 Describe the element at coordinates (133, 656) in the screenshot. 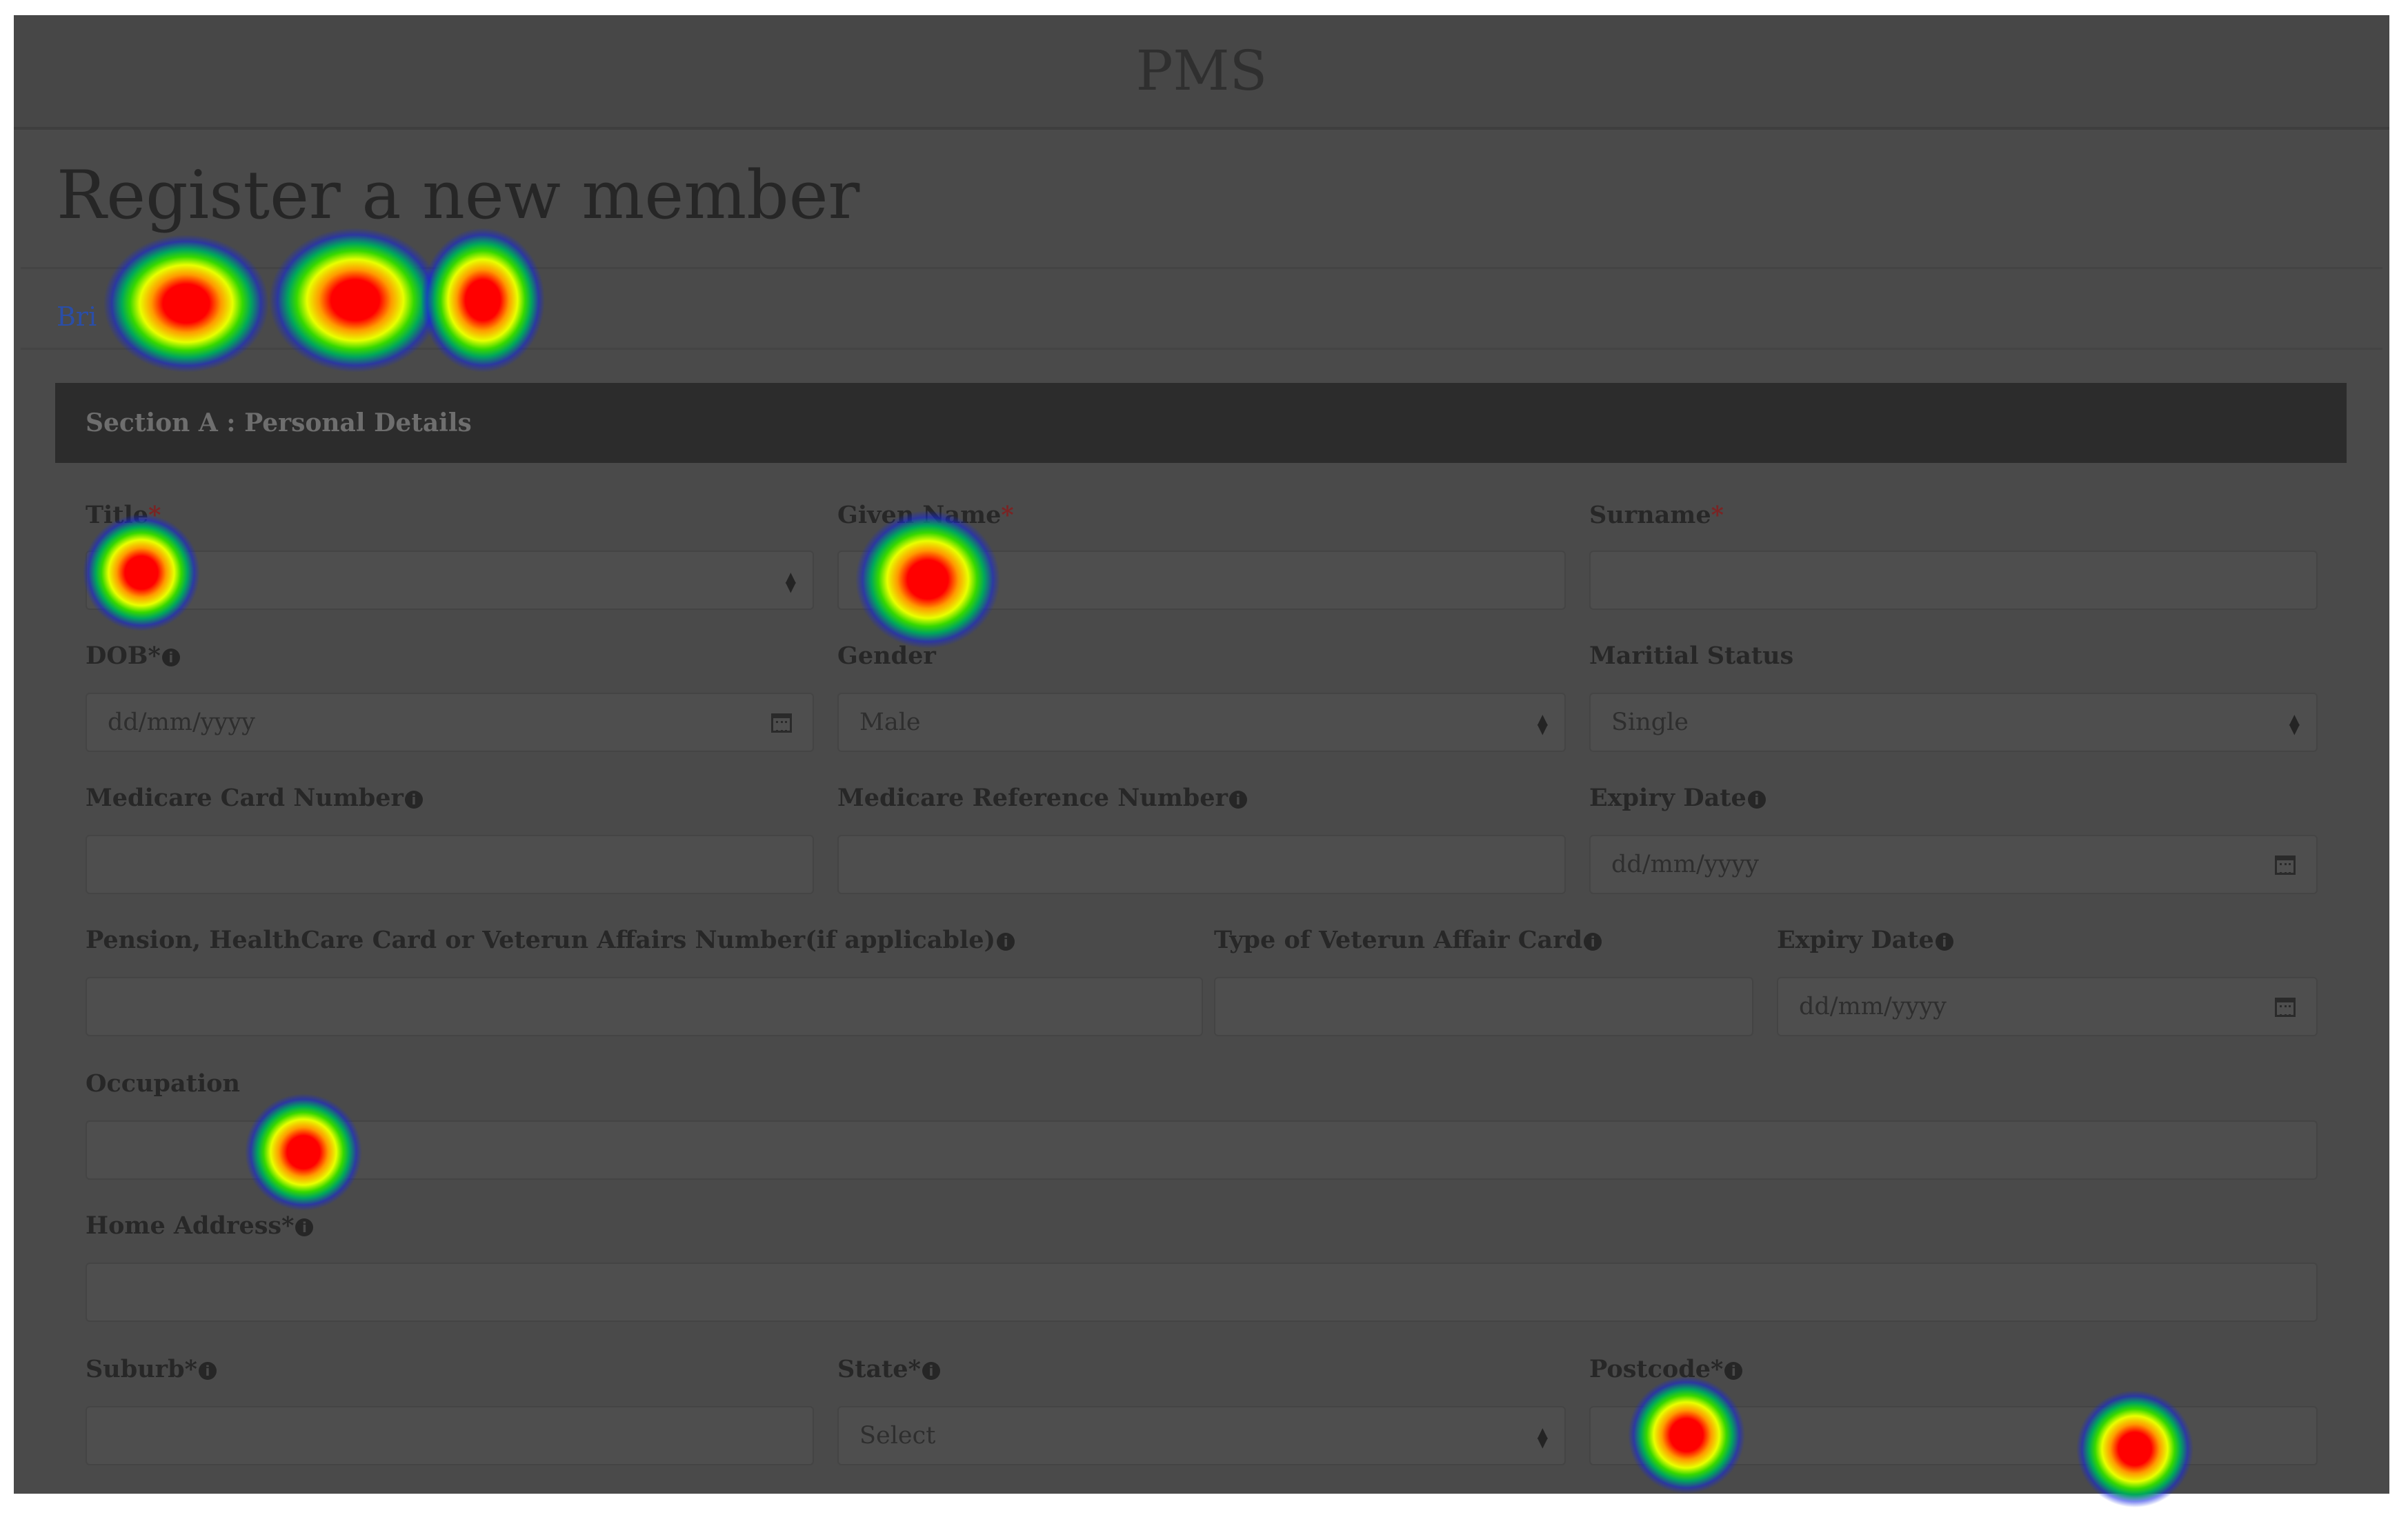

I see `dob-label: DOB* i` at that location.